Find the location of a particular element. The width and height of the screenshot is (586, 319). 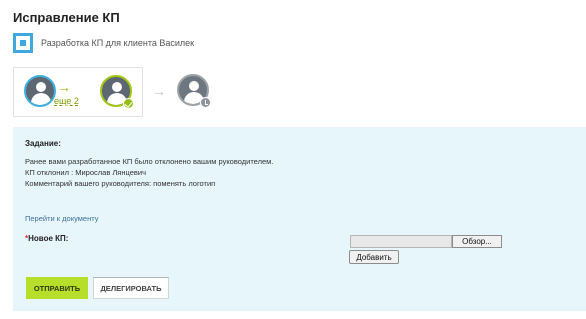

task-row: Разработка КП для клиента Василек is located at coordinates (103, 43).